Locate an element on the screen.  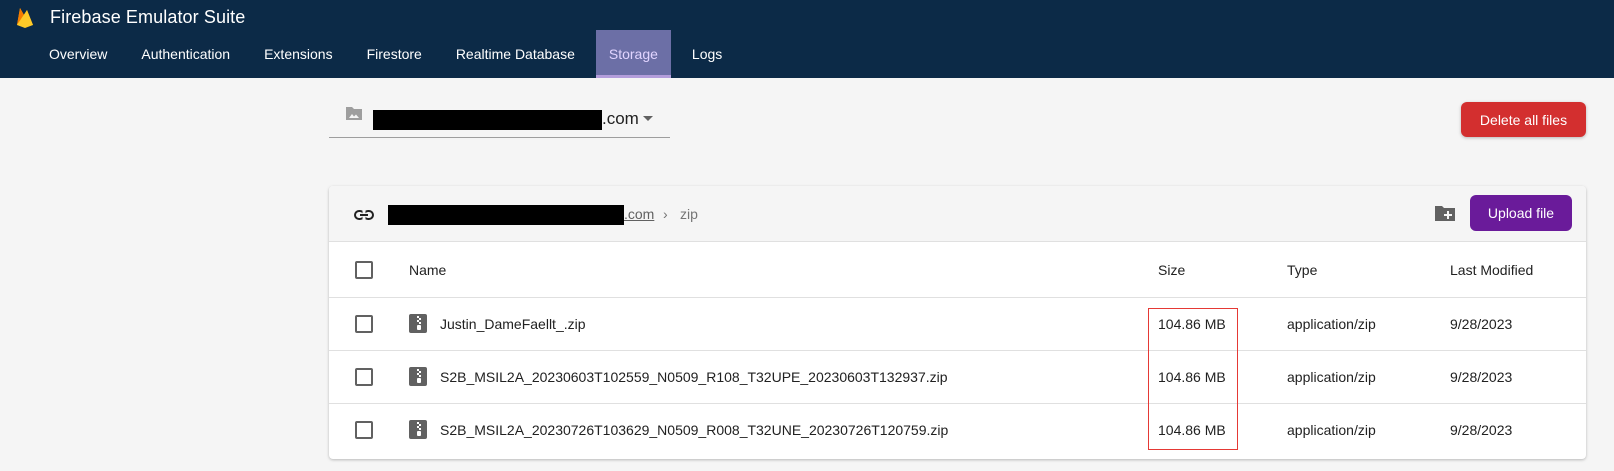
redacted-bucket-name is located at coordinates (487, 120).